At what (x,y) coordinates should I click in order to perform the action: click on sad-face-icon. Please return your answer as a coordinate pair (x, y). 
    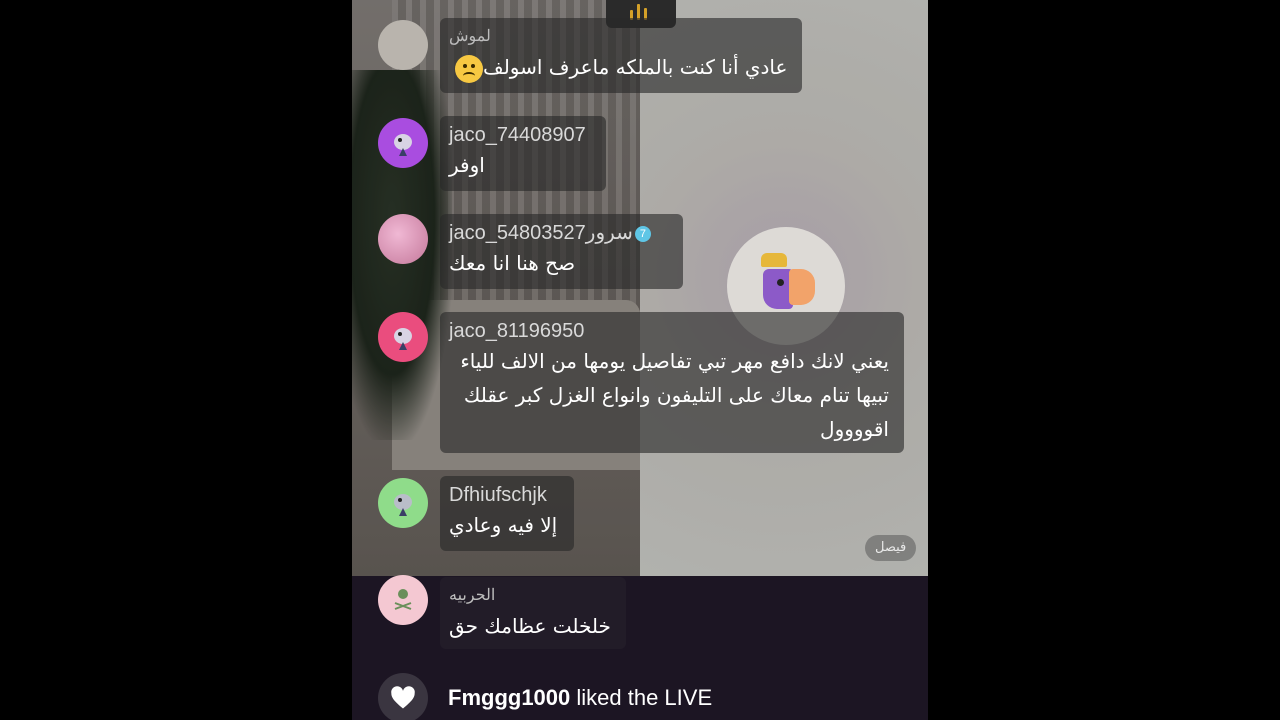
    Looking at the image, I should click on (469, 68).